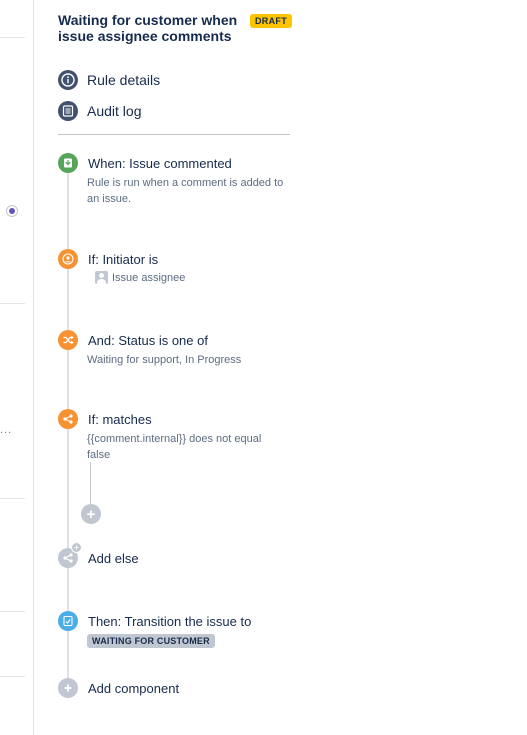 This screenshot has height=735, width=527. What do you see at coordinates (114, 111) in the screenshot?
I see `audit-log-label: Audit log` at bounding box center [114, 111].